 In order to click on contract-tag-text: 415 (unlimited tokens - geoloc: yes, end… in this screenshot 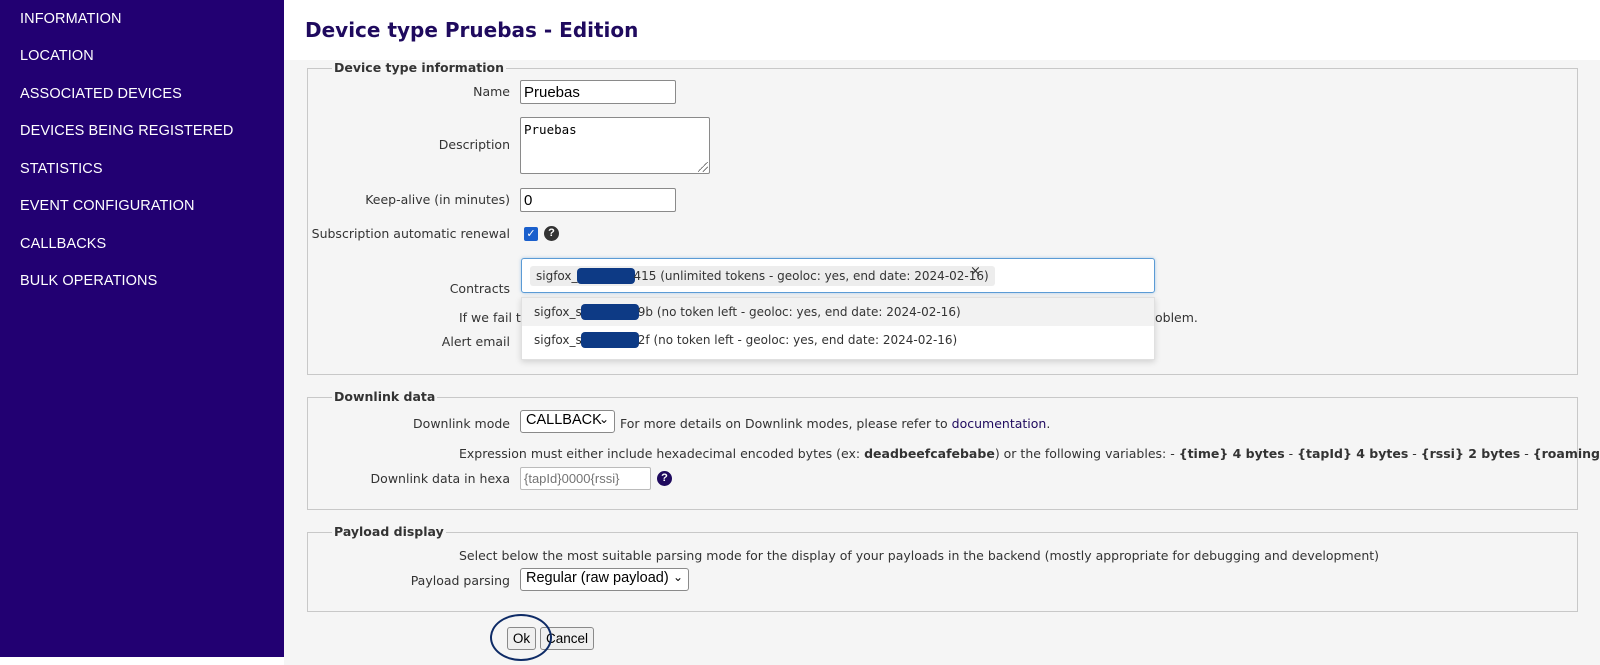, I will do `click(811, 276)`.